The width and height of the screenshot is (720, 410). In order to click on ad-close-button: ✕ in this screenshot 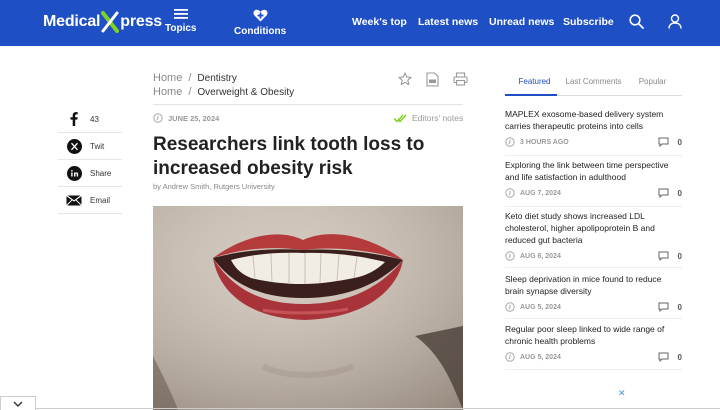, I will do `click(622, 393)`.